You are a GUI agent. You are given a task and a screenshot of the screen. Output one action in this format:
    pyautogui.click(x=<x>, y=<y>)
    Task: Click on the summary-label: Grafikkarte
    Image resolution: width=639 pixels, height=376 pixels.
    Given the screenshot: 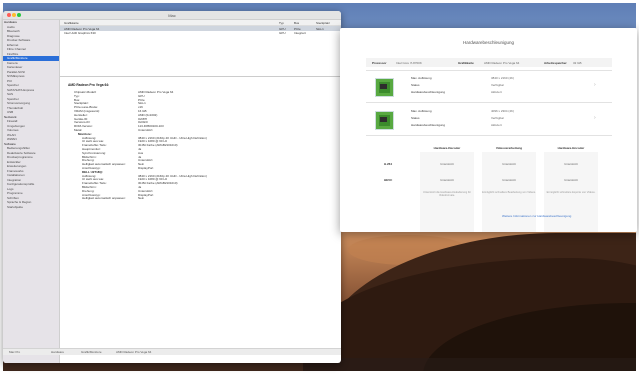 What is the action you would take?
    pyautogui.click(x=466, y=62)
    